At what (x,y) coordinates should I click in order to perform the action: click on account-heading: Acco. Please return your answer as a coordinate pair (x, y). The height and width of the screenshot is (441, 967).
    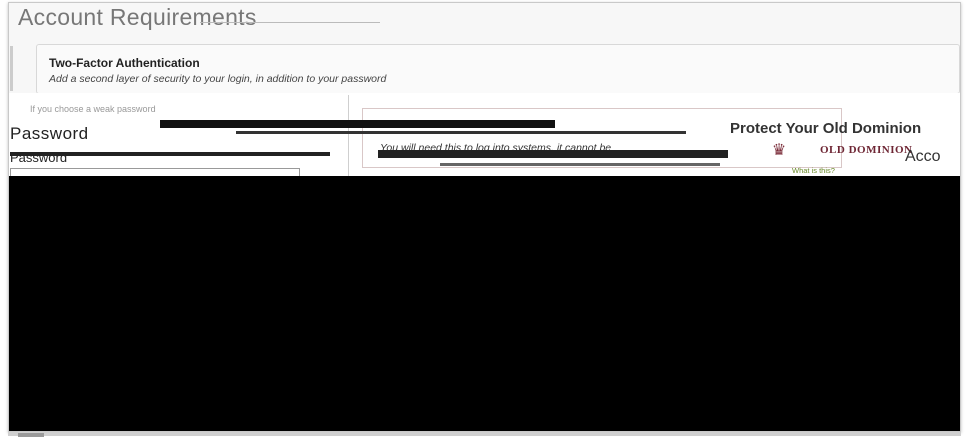
    Looking at the image, I should click on (923, 156).